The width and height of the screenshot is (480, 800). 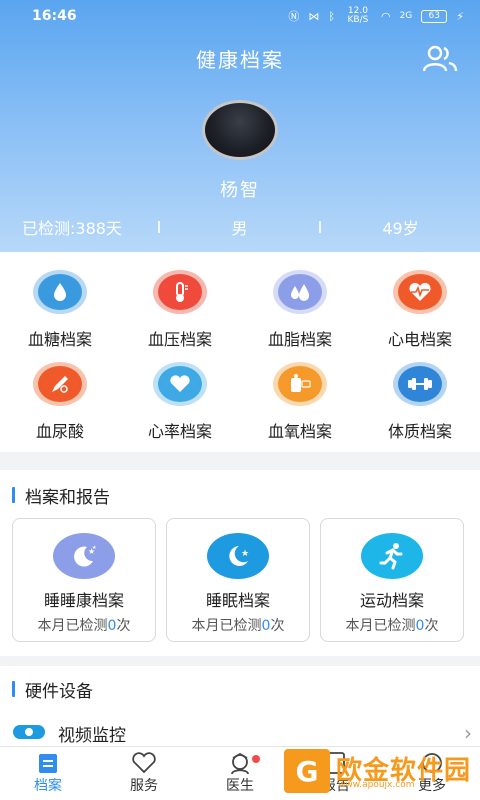 I want to click on camera-icon, so click(x=29, y=732).